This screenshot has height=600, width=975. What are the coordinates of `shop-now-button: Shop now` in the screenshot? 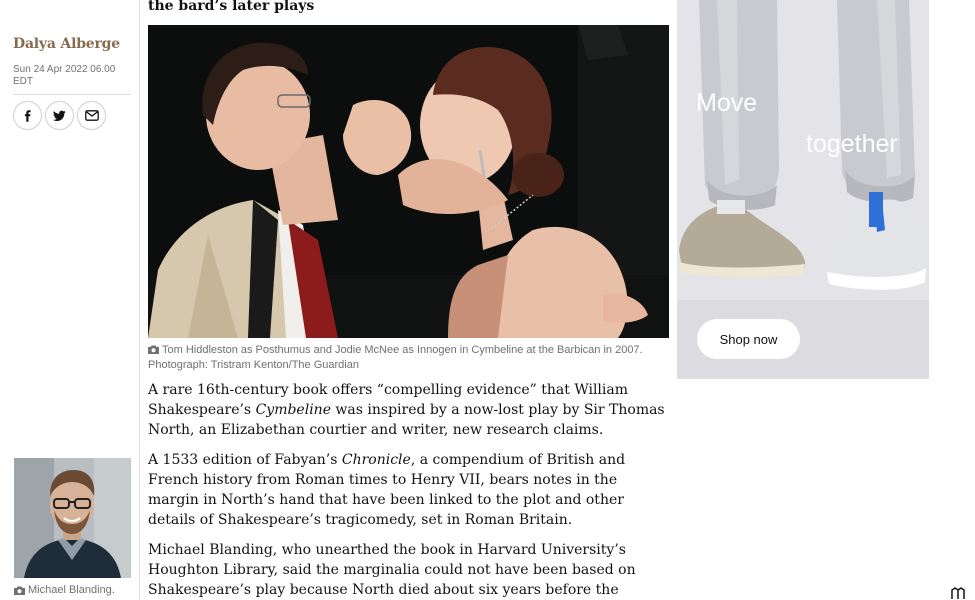 It's located at (748, 339).